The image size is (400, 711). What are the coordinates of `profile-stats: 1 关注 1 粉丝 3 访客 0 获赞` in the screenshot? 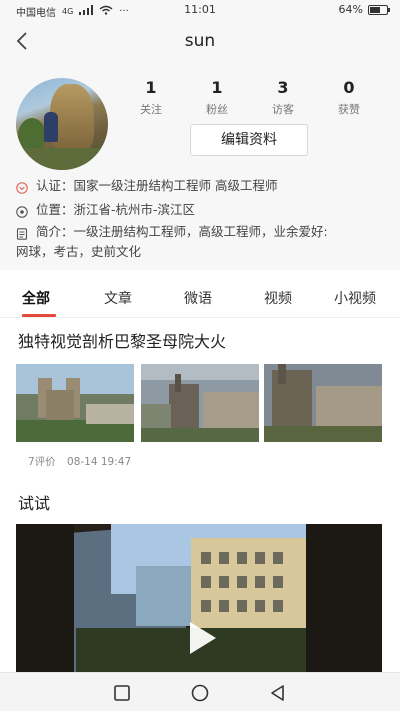 It's located at (258, 98).